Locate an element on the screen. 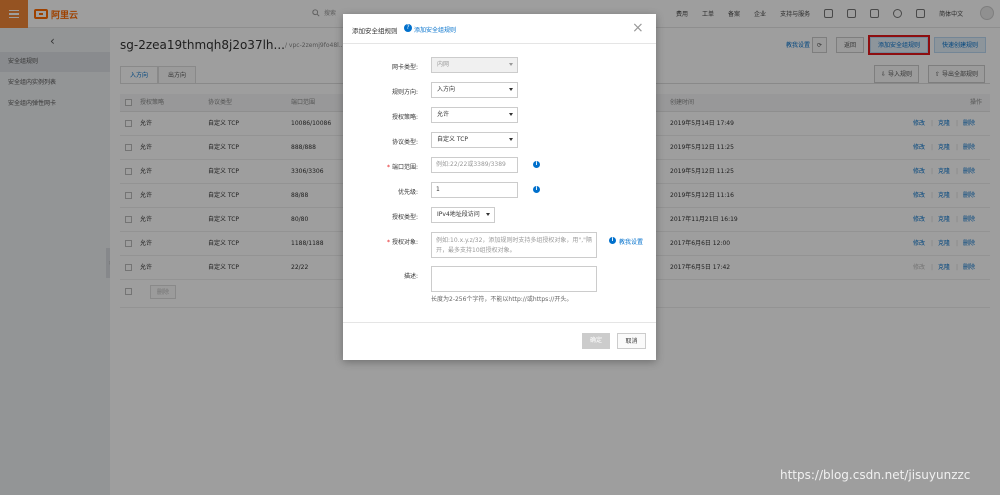 This screenshot has width=1000, height=495. port-range-label-text: 端口范围: is located at coordinates (404, 167).